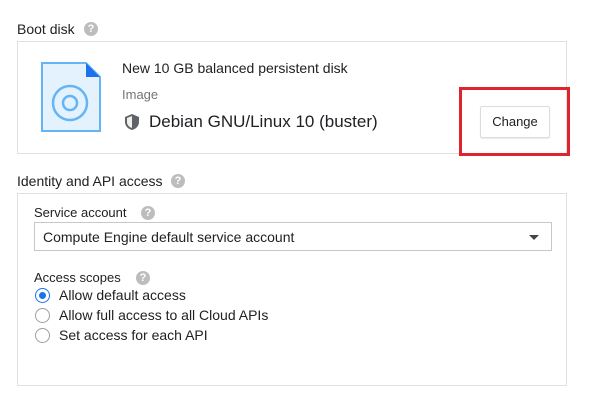  I want to click on shield-icon, so click(132, 122).